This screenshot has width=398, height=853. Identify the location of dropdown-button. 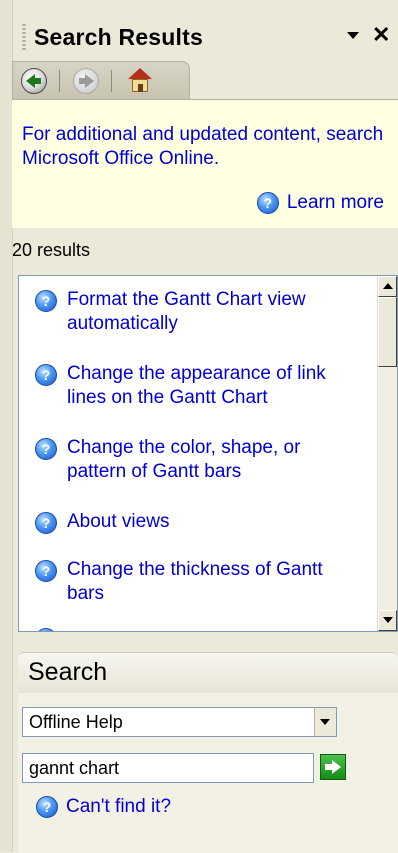
(325, 722).